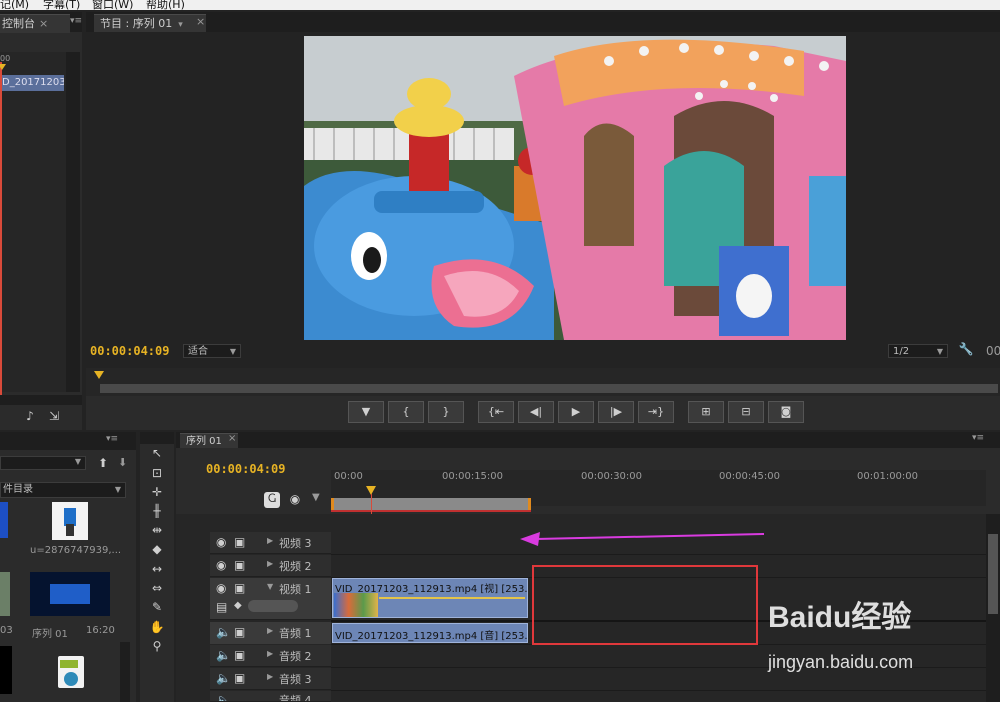 Image resolution: width=1000 pixels, height=702 pixels. Describe the element at coordinates (918, 351) in the screenshot. I see `resolution-dropdown: 1/2 ▼` at that location.